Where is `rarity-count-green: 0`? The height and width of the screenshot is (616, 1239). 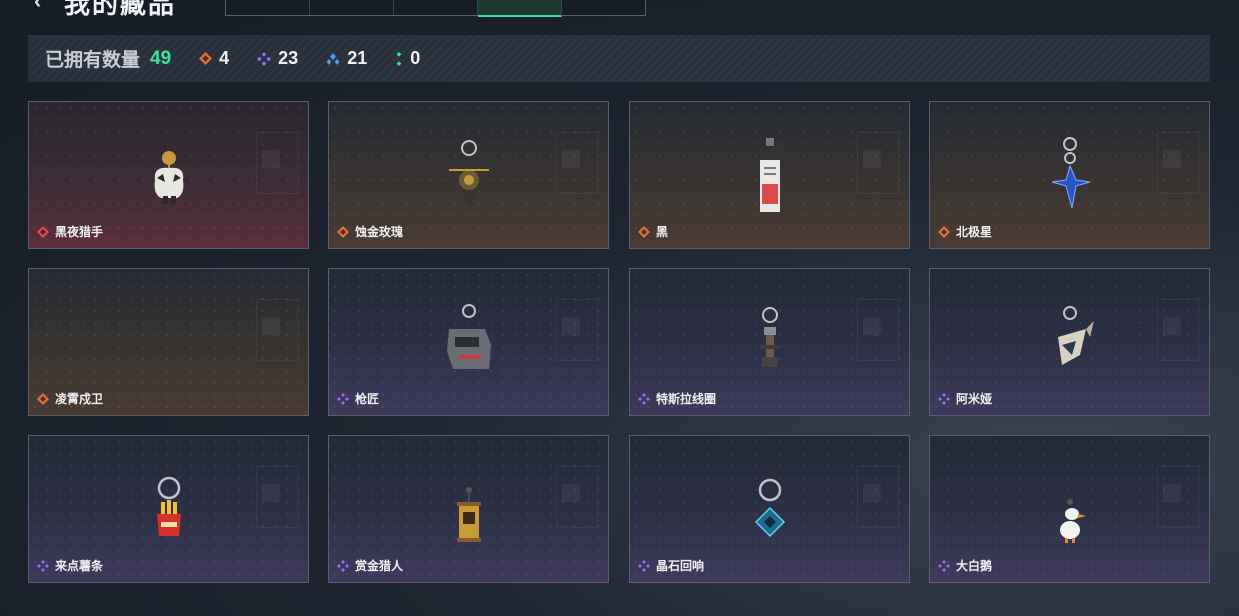
rarity-count-green: 0 is located at coordinates (415, 58).